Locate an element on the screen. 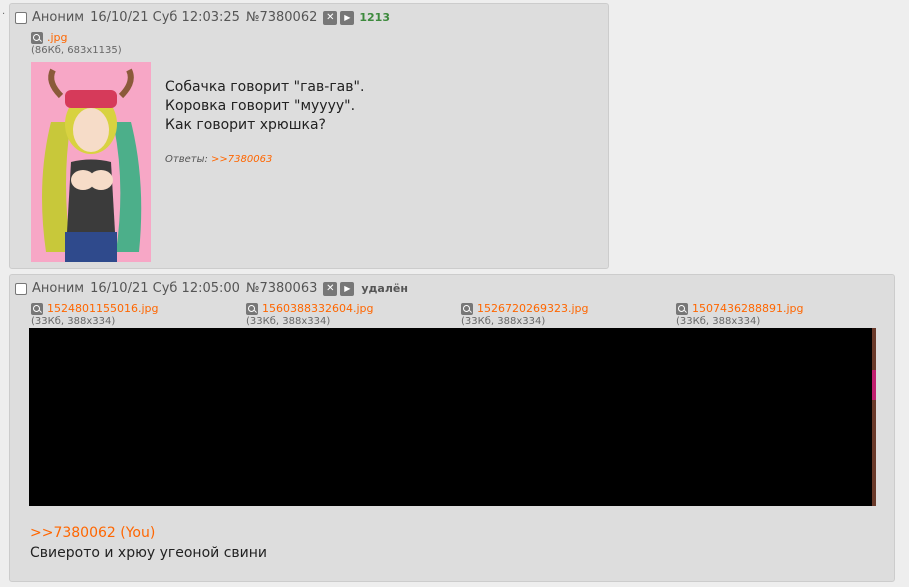 The height and width of the screenshot is (587, 909). file-info: .jpg (86Кб, 683x1135) is located at coordinates (76, 44).